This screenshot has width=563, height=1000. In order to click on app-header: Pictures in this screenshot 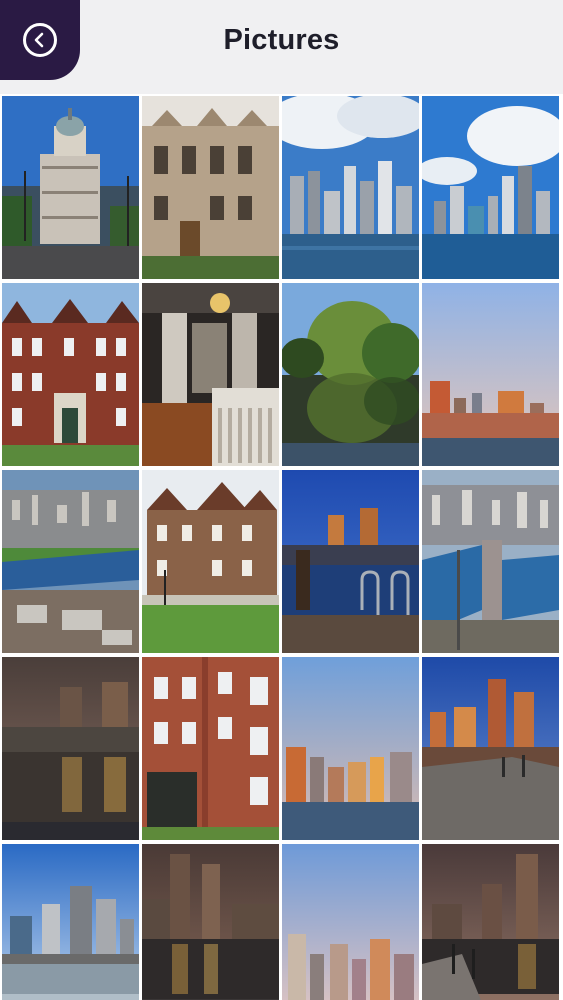, I will do `click(281, 47)`.